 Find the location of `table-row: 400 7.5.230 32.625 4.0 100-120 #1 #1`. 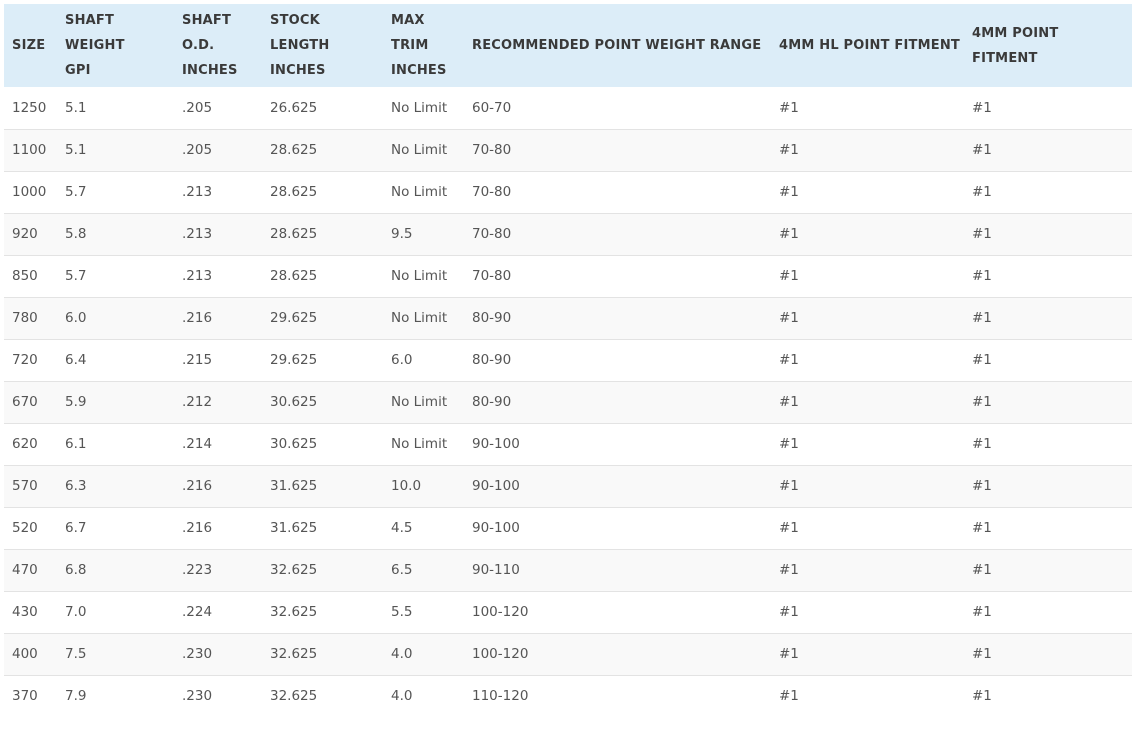

table-row: 400 7.5.230 32.625 4.0 100-120 #1 #1 is located at coordinates (568, 654).